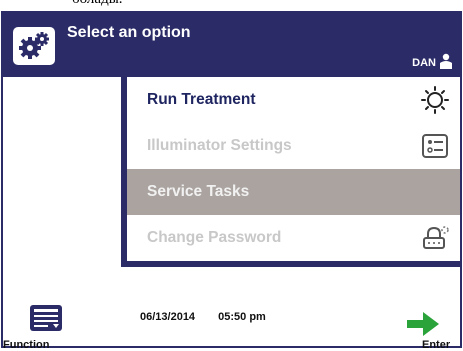  I want to click on user-indicator: DAN, so click(432, 61).